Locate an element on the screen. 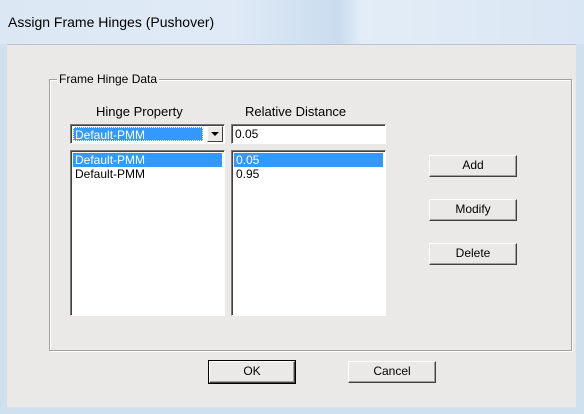  relative-distance-input: 0.05 is located at coordinates (308, 134).